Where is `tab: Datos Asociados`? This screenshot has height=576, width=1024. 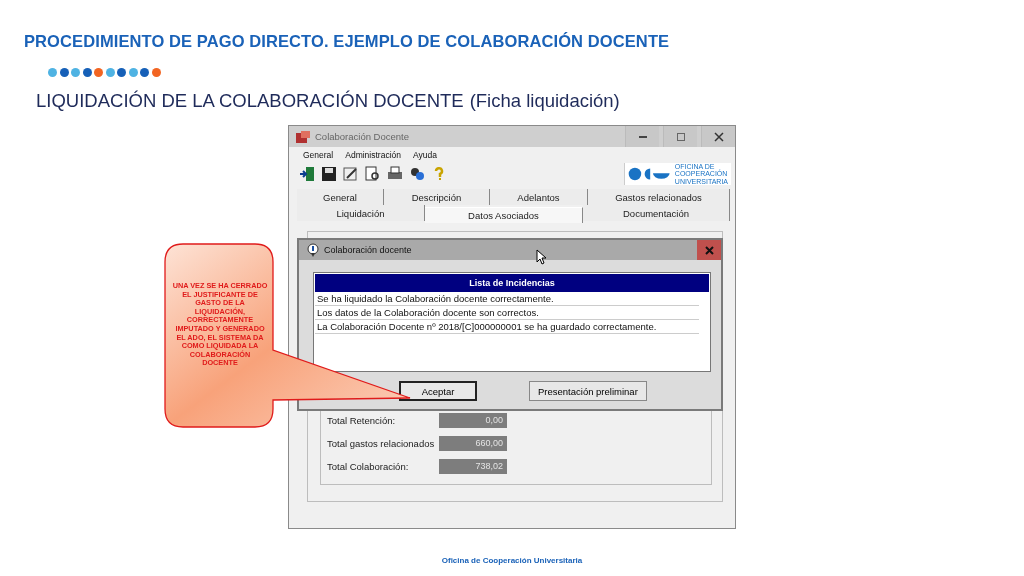
tab: Datos Asociados is located at coordinates (504, 215).